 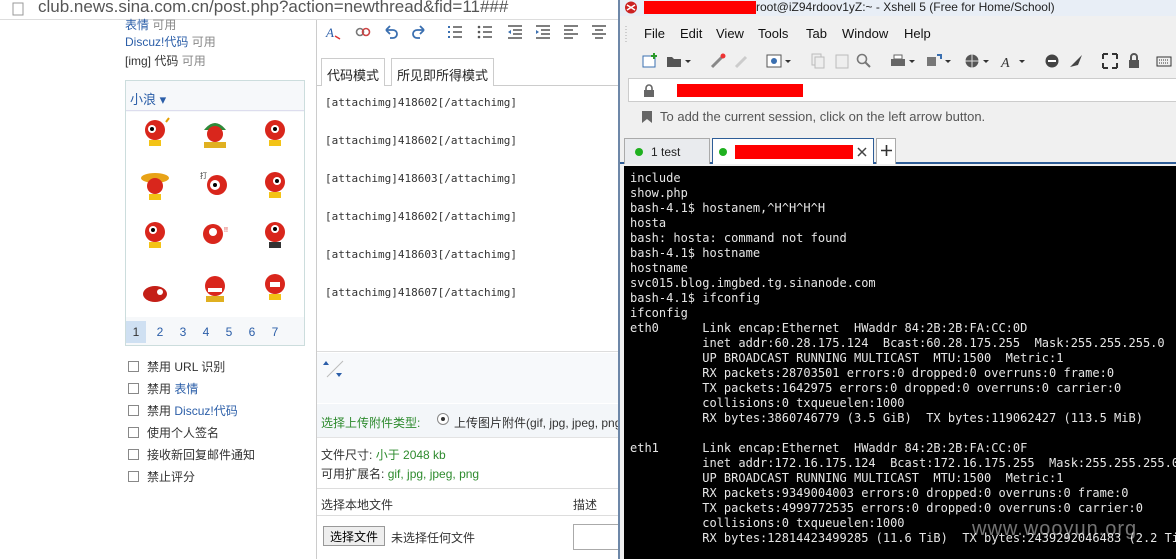 I want to click on smiley-shout-icon: !!, so click(x=215, y=235).